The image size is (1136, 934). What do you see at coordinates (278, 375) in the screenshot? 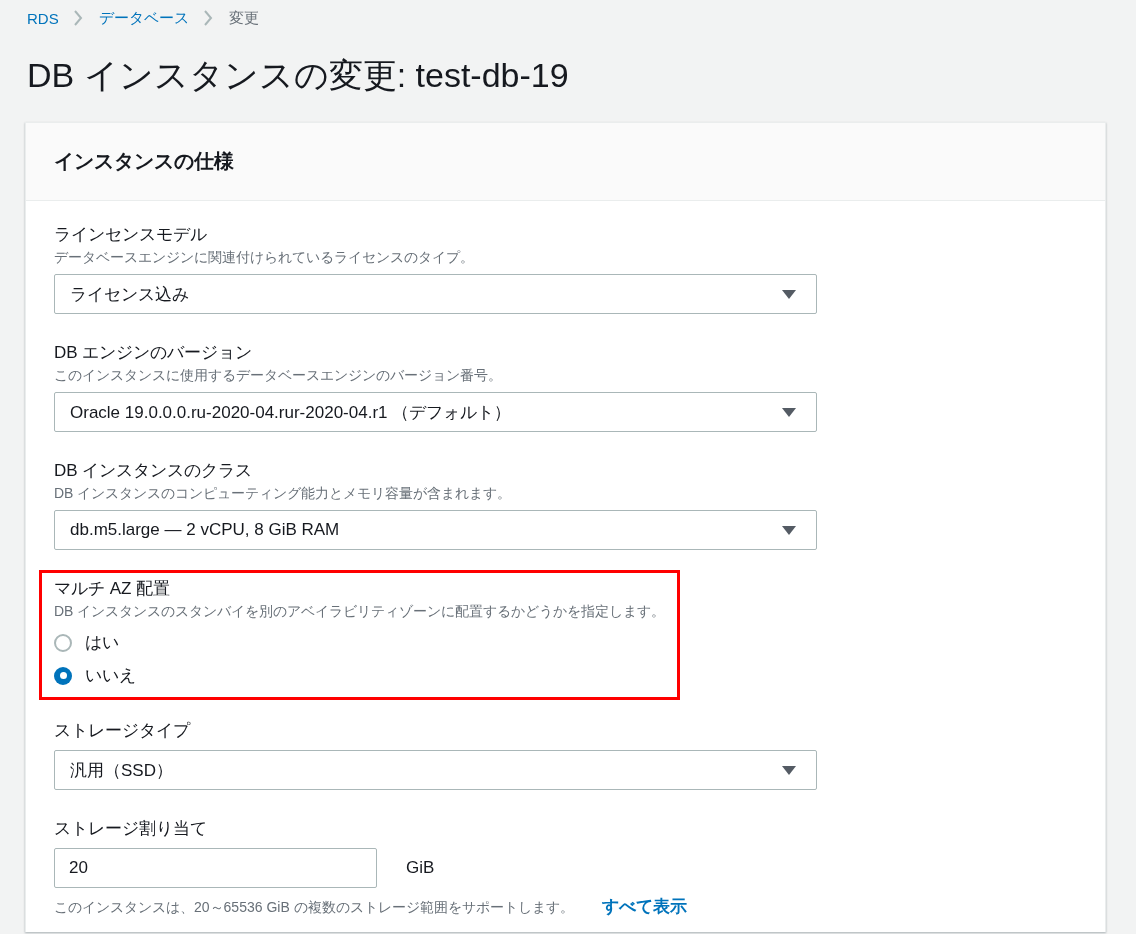
I see `field-description: このインスタンスに使用するデータベースエンジンのバージョン番号。` at bounding box center [278, 375].